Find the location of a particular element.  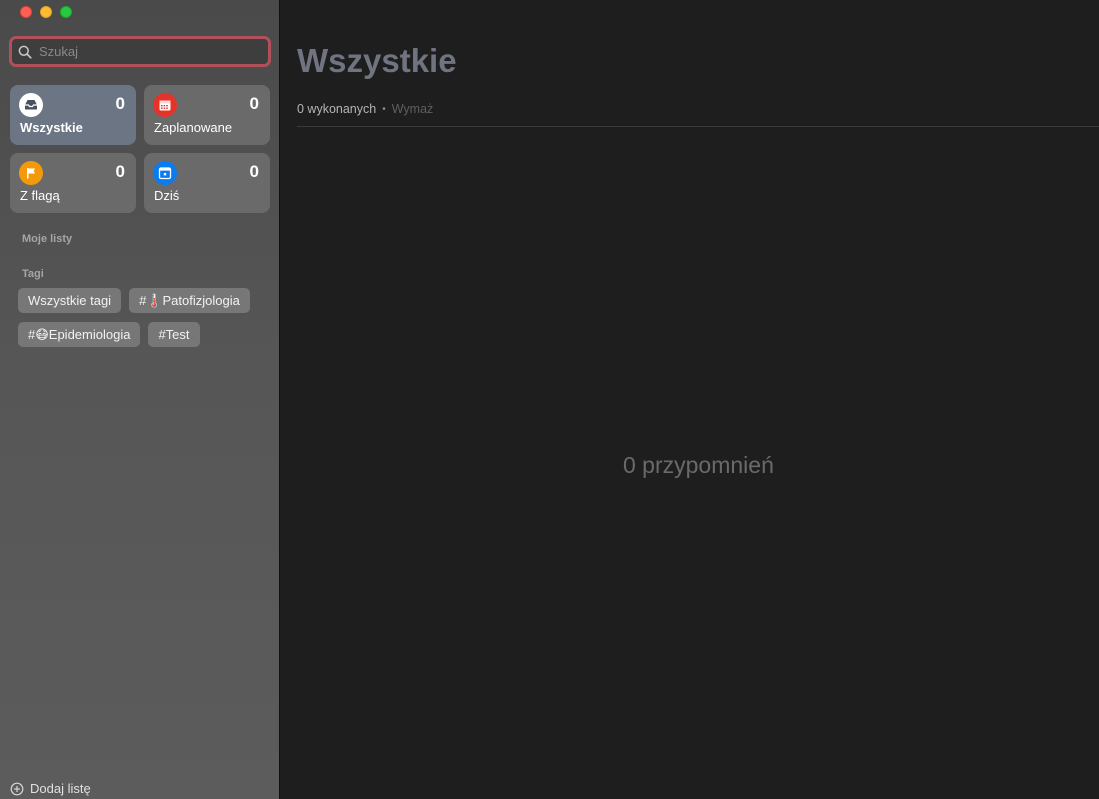

completed-summary: 0 wykonanych • Wymaż is located at coordinates (365, 109).